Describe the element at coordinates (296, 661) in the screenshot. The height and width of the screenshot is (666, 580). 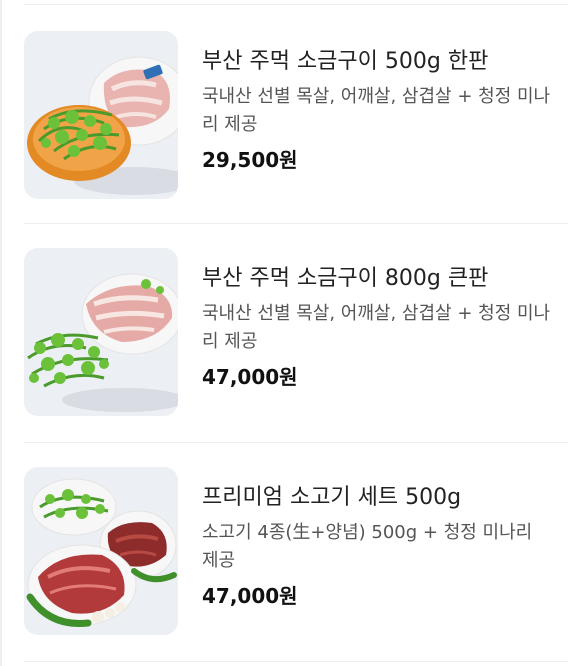
I see `divider` at that location.